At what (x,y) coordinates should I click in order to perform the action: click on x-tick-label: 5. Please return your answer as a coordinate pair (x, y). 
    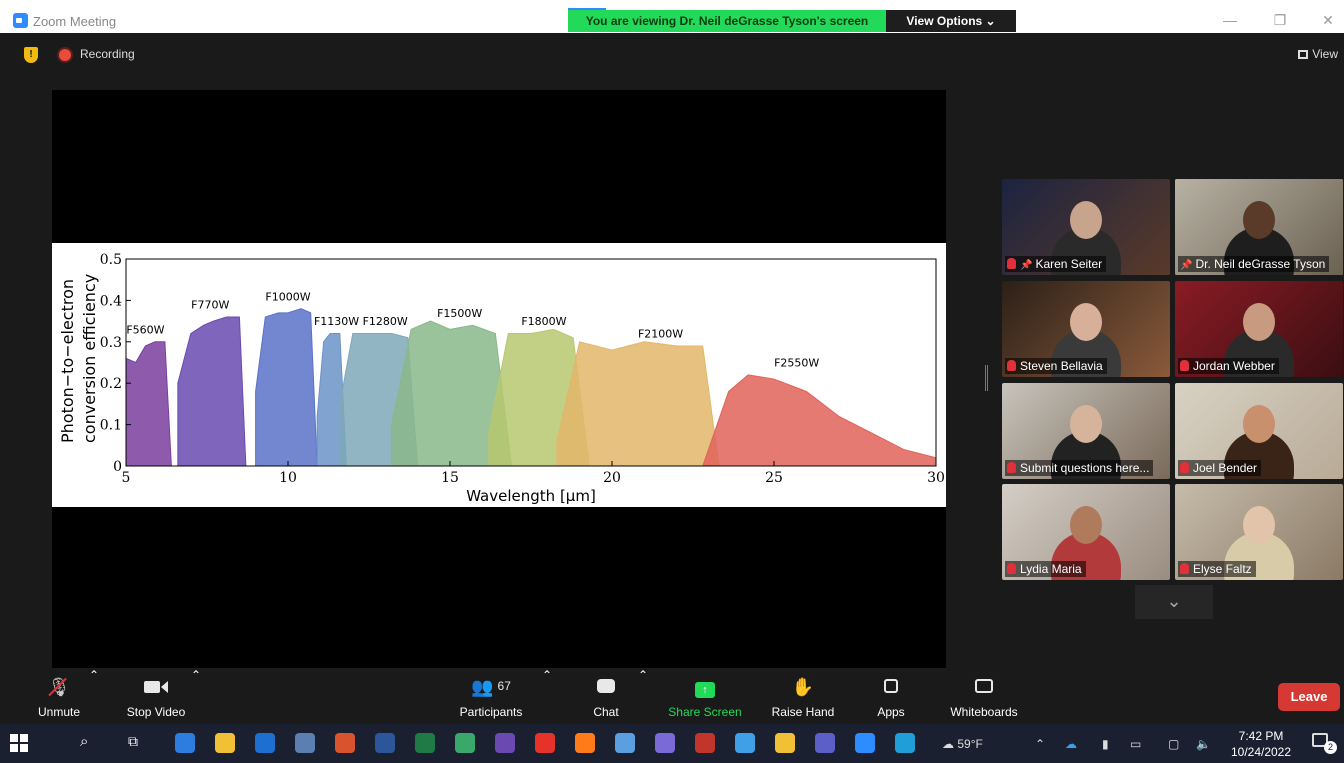
    Looking at the image, I should click on (126, 478).